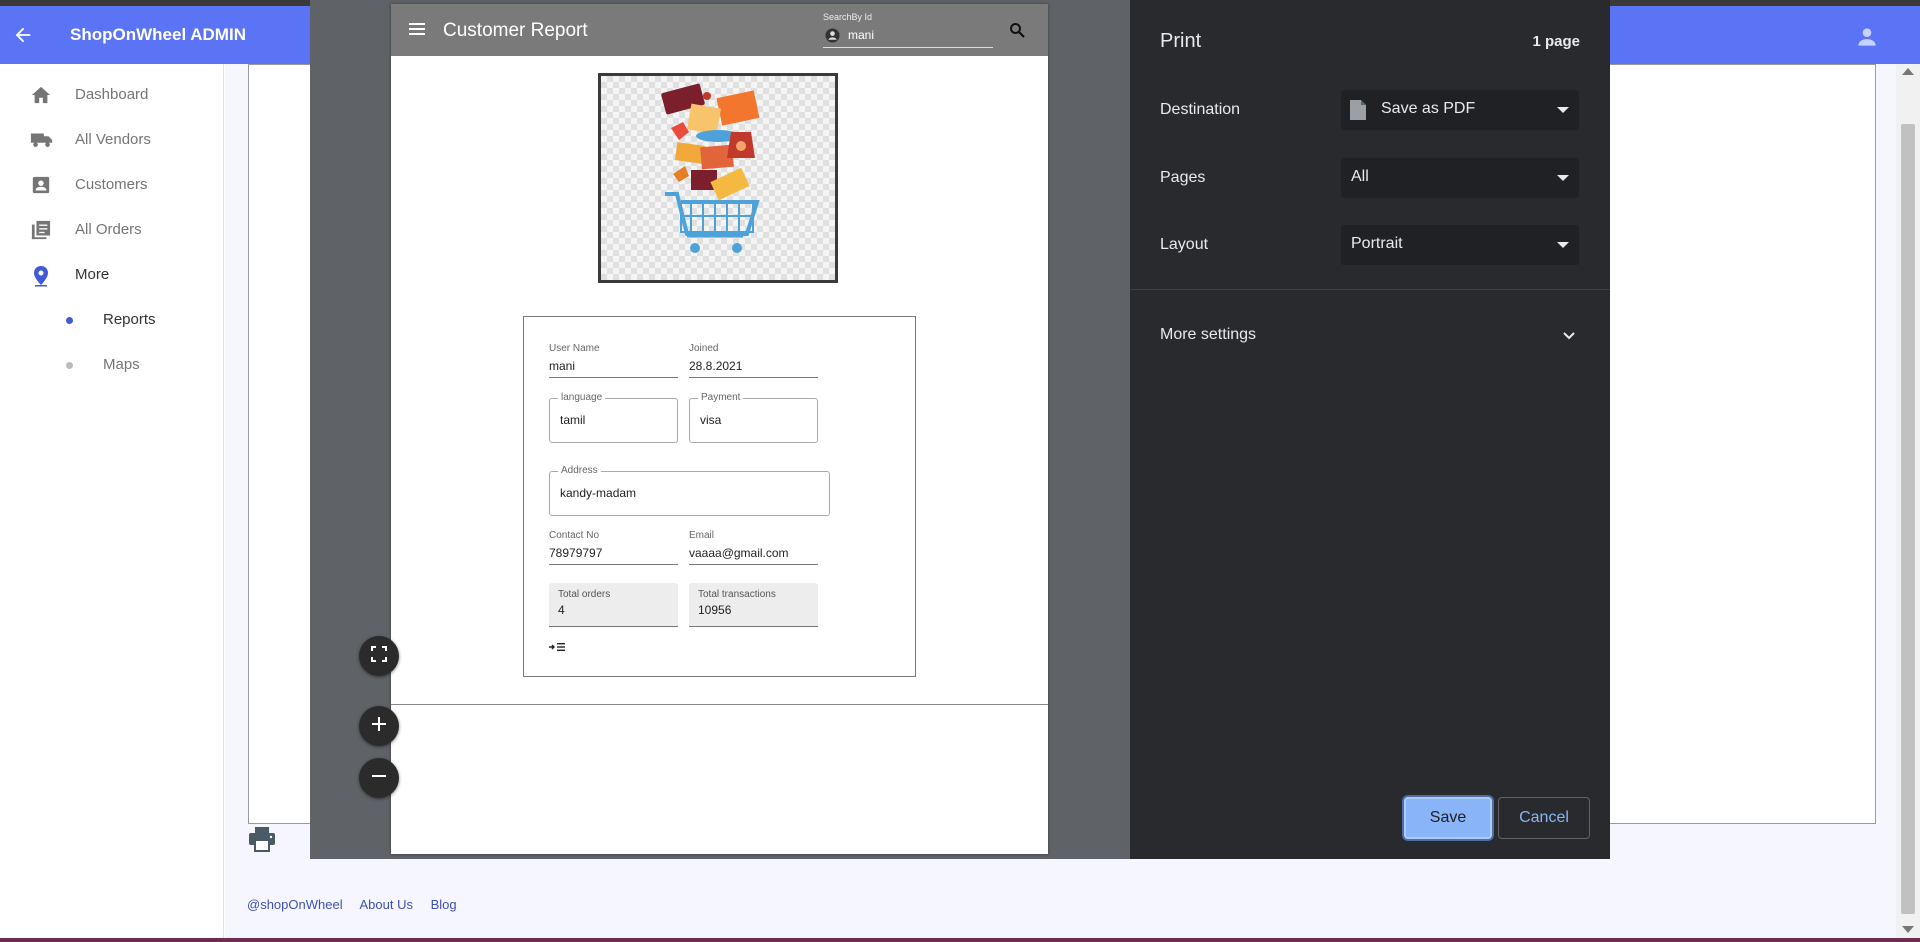 The width and height of the screenshot is (1920, 942). Describe the element at coordinates (1184, 244) in the screenshot. I see `layout-label: Layout` at that location.